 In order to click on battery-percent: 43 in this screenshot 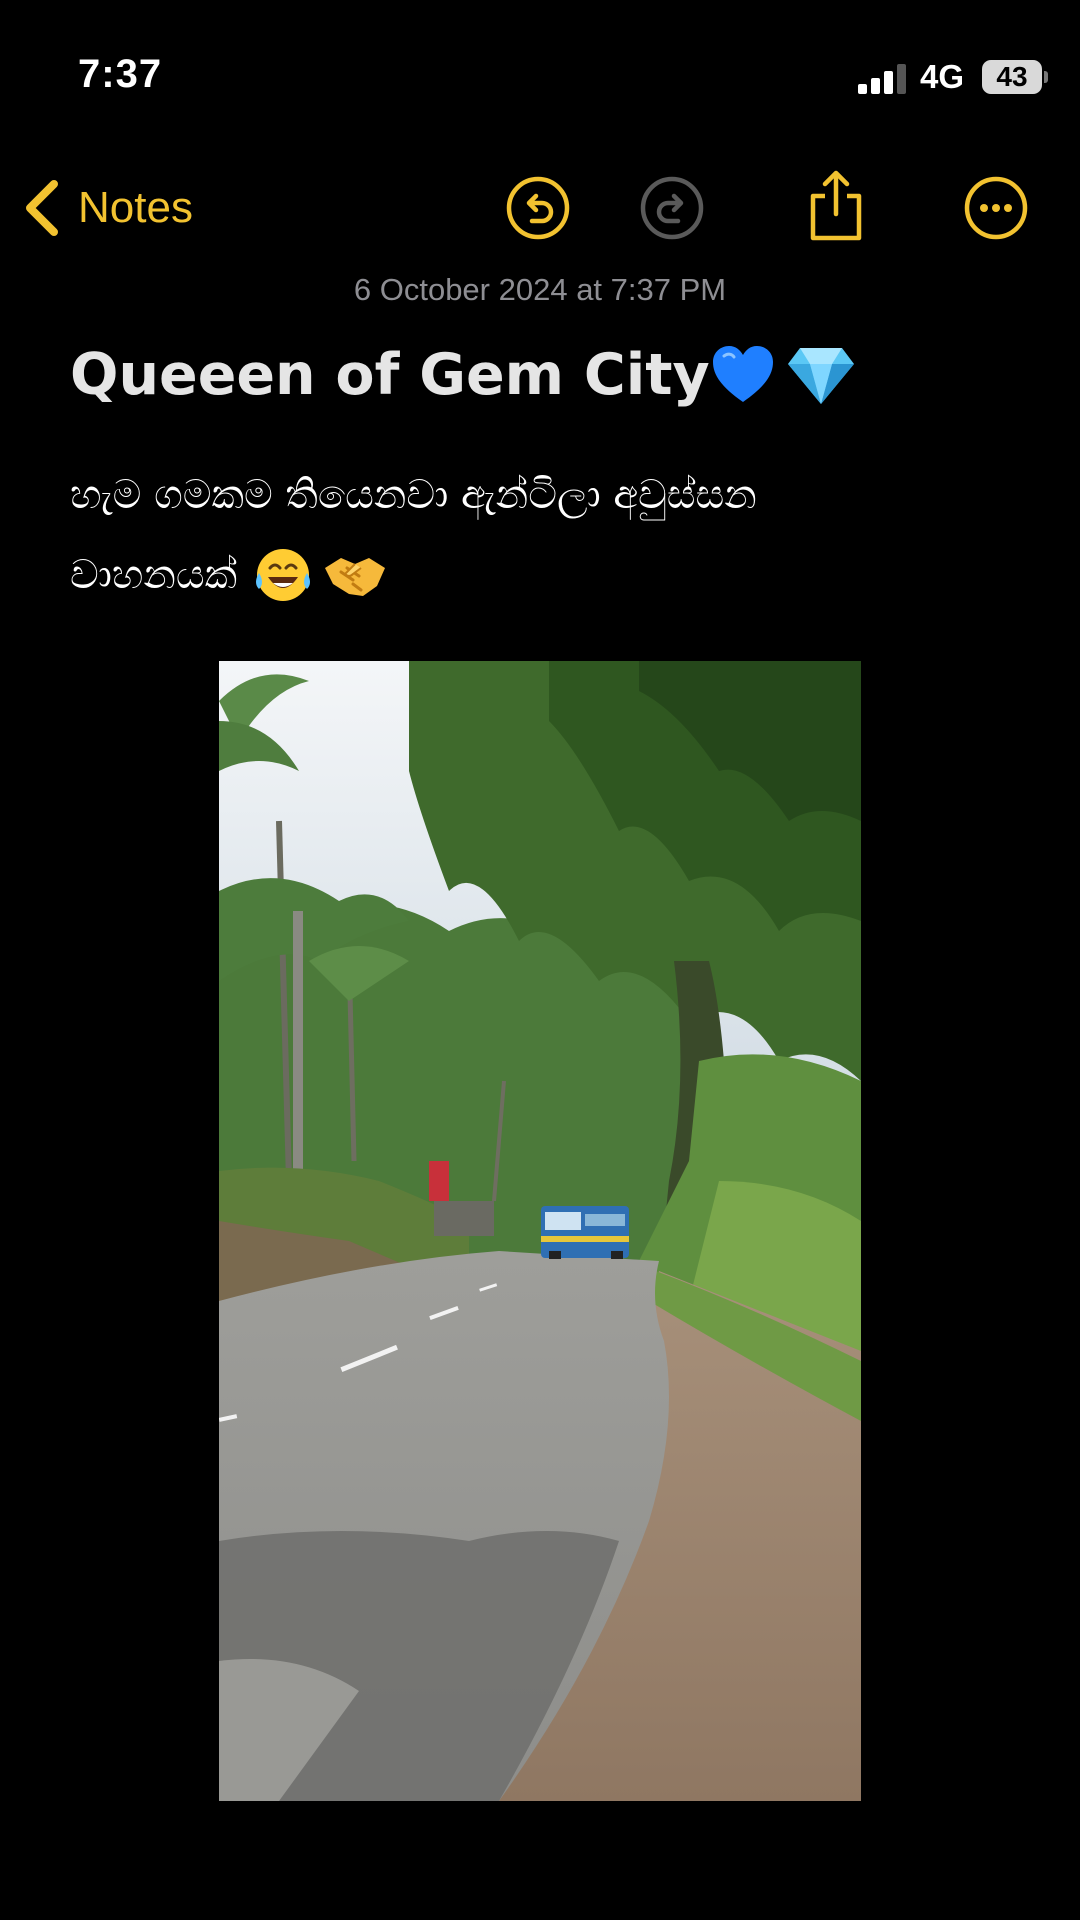, I will do `click(1012, 76)`.